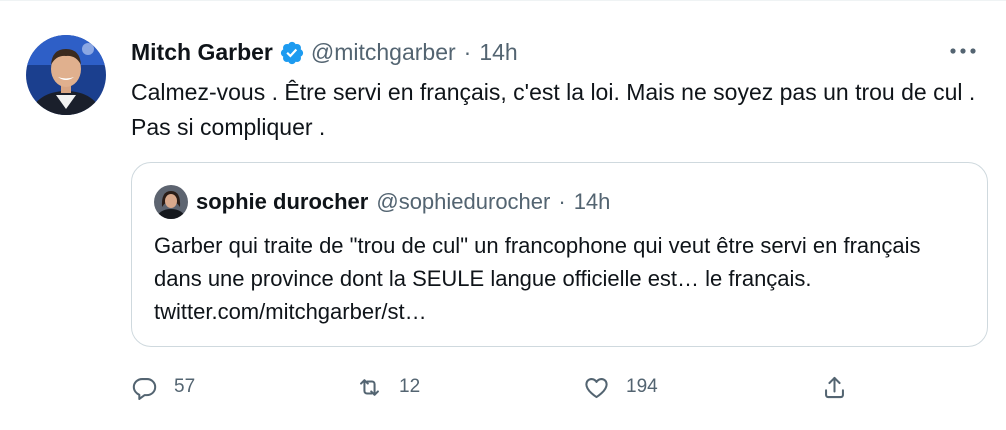 The height and width of the screenshot is (430, 1006). Describe the element at coordinates (592, 201) in the screenshot. I see `quoted-tweet-timestamp: 14h` at that location.